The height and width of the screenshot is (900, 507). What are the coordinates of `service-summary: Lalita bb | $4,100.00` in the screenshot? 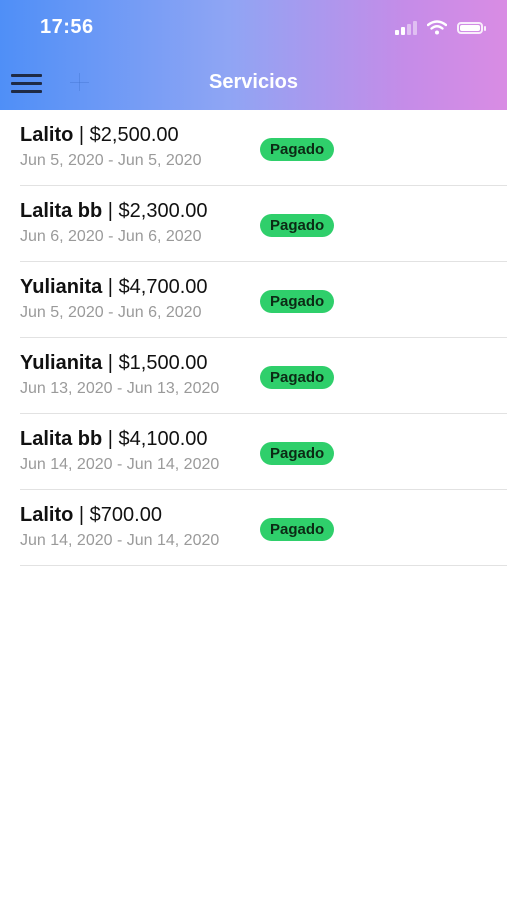 It's located at (114, 439).